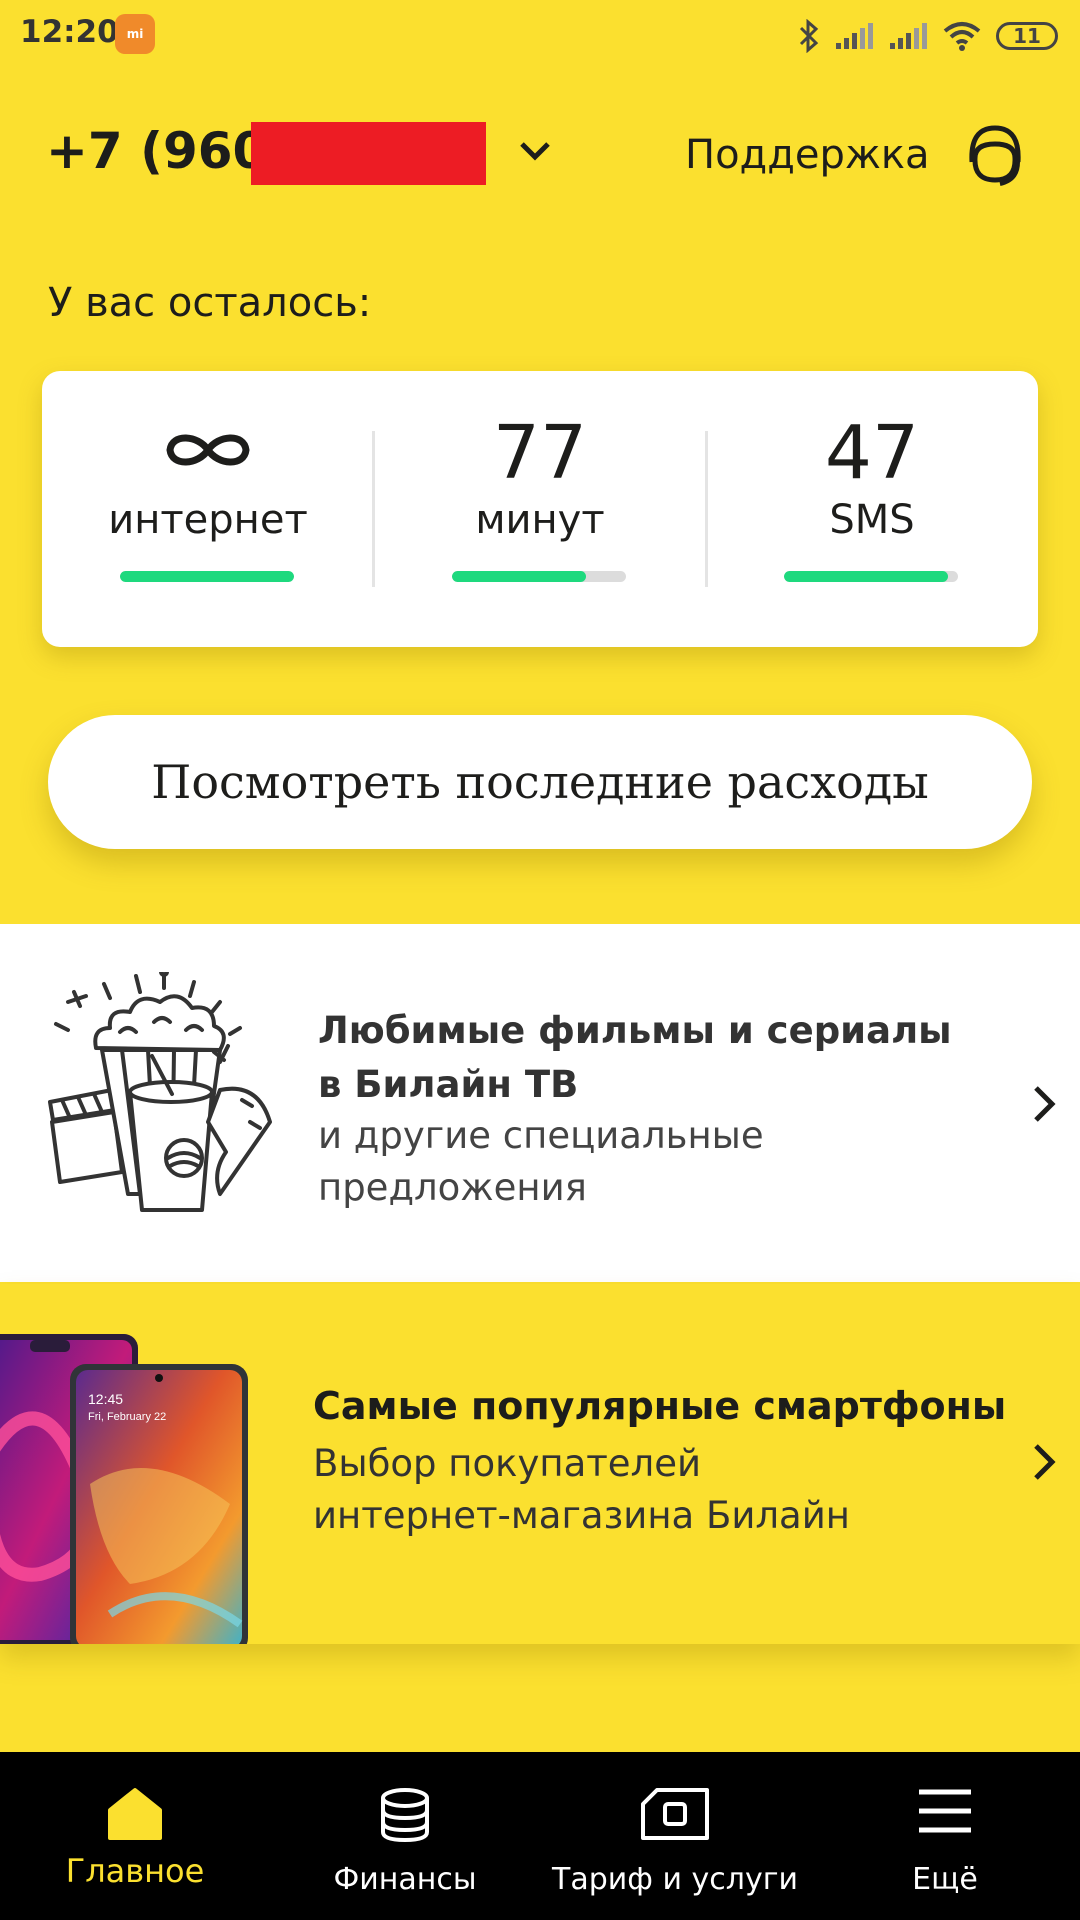 Image resolution: width=1080 pixels, height=1920 pixels. Describe the element at coordinates (541, 1162) in the screenshot. I see `promo-tv-subtitle: и другие специальные предложения` at that location.